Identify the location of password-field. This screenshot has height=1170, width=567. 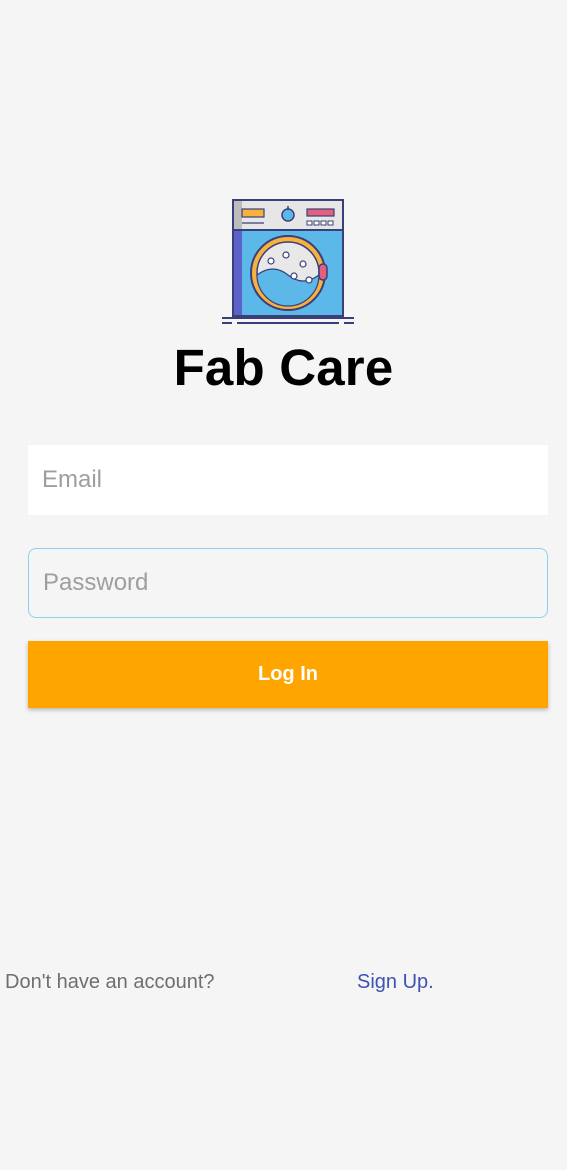
(288, 583).